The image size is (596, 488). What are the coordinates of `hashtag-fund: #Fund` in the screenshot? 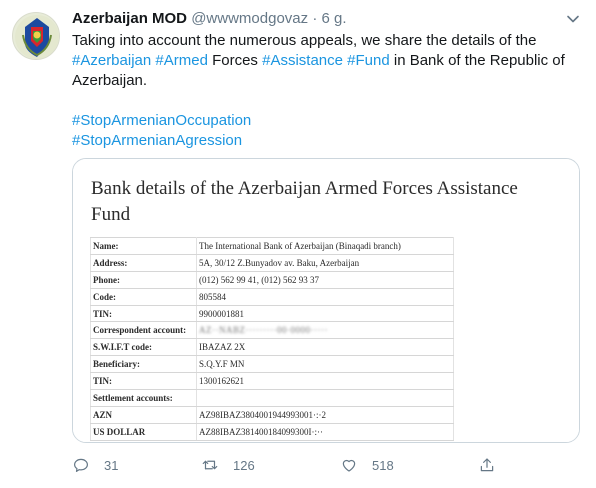 It's located at (368, 60).